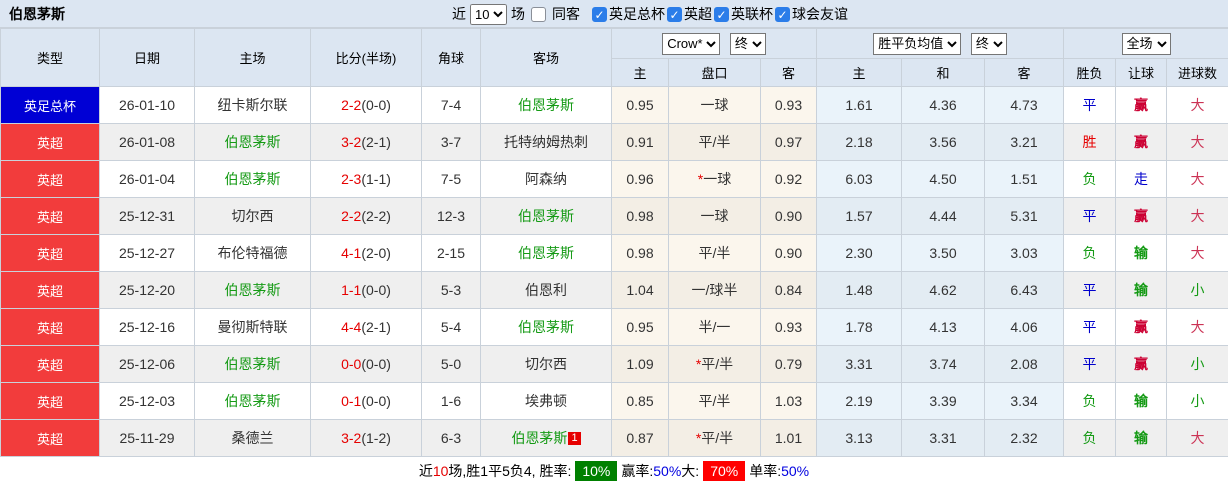 The width and height of the screenshot is (1228, 485). I want to click on cell-score: 2-2(0-0), so click(366, 105).